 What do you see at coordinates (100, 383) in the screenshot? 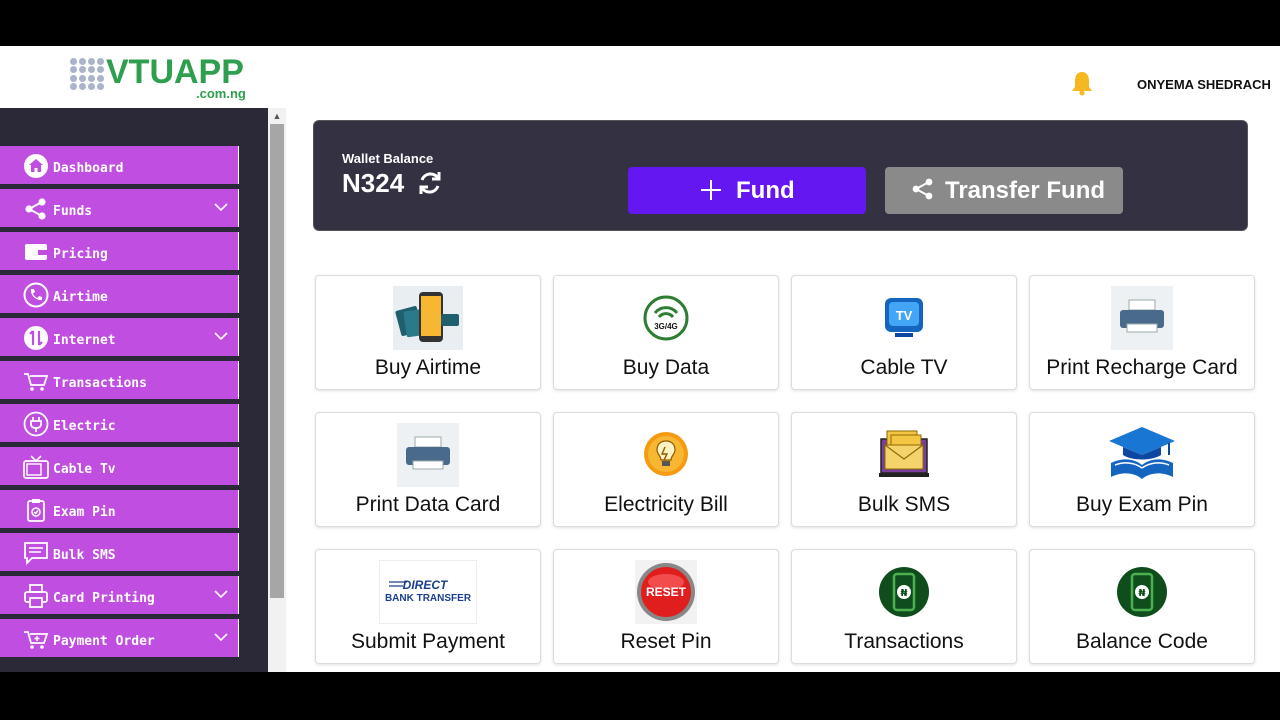
I see `sidebar-item-label: Transactions` at bounding box center [100, 383].